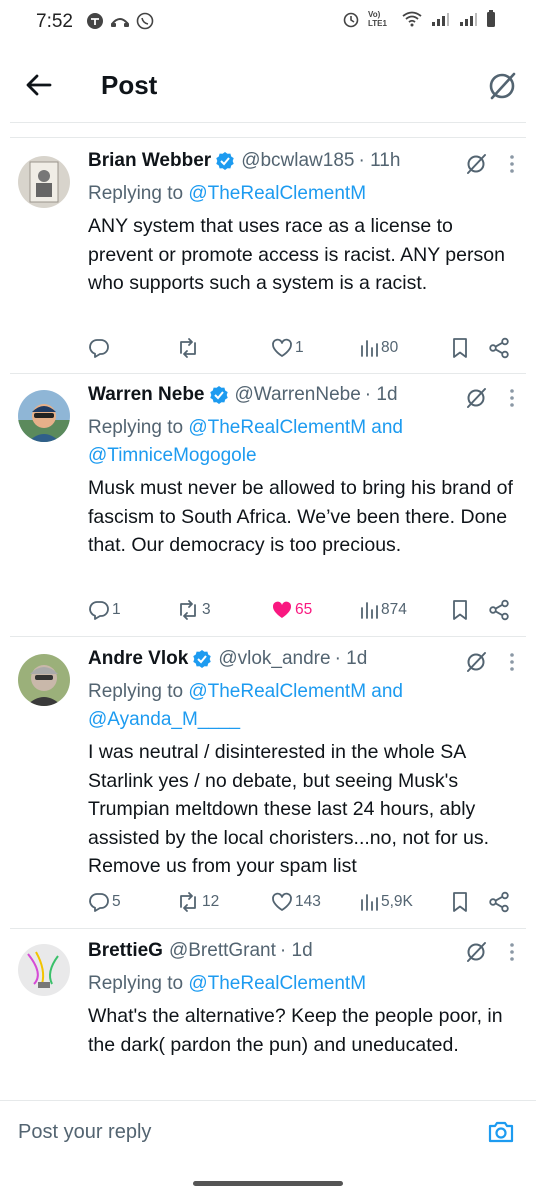  Describe the element at coordinates (95, 21) in the screenshot. I see `app-notification-icon` at that location.